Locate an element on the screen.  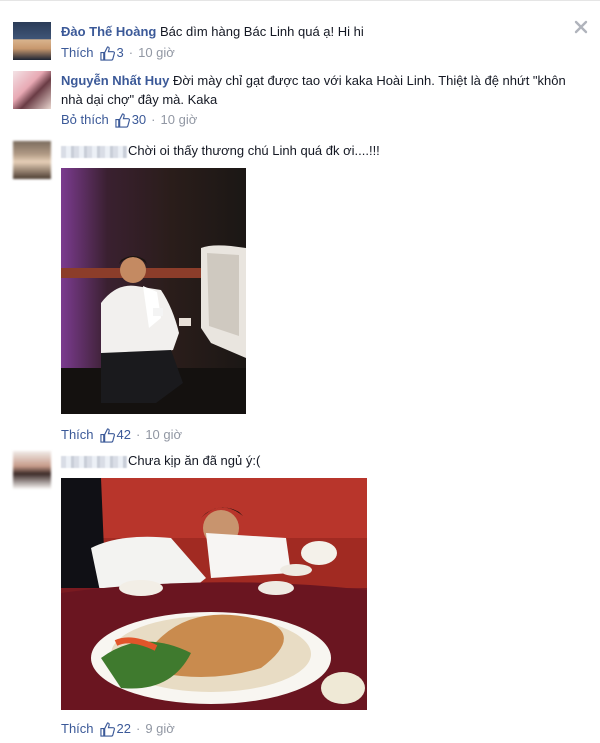
close-icon is located at coordinates (581, 27).